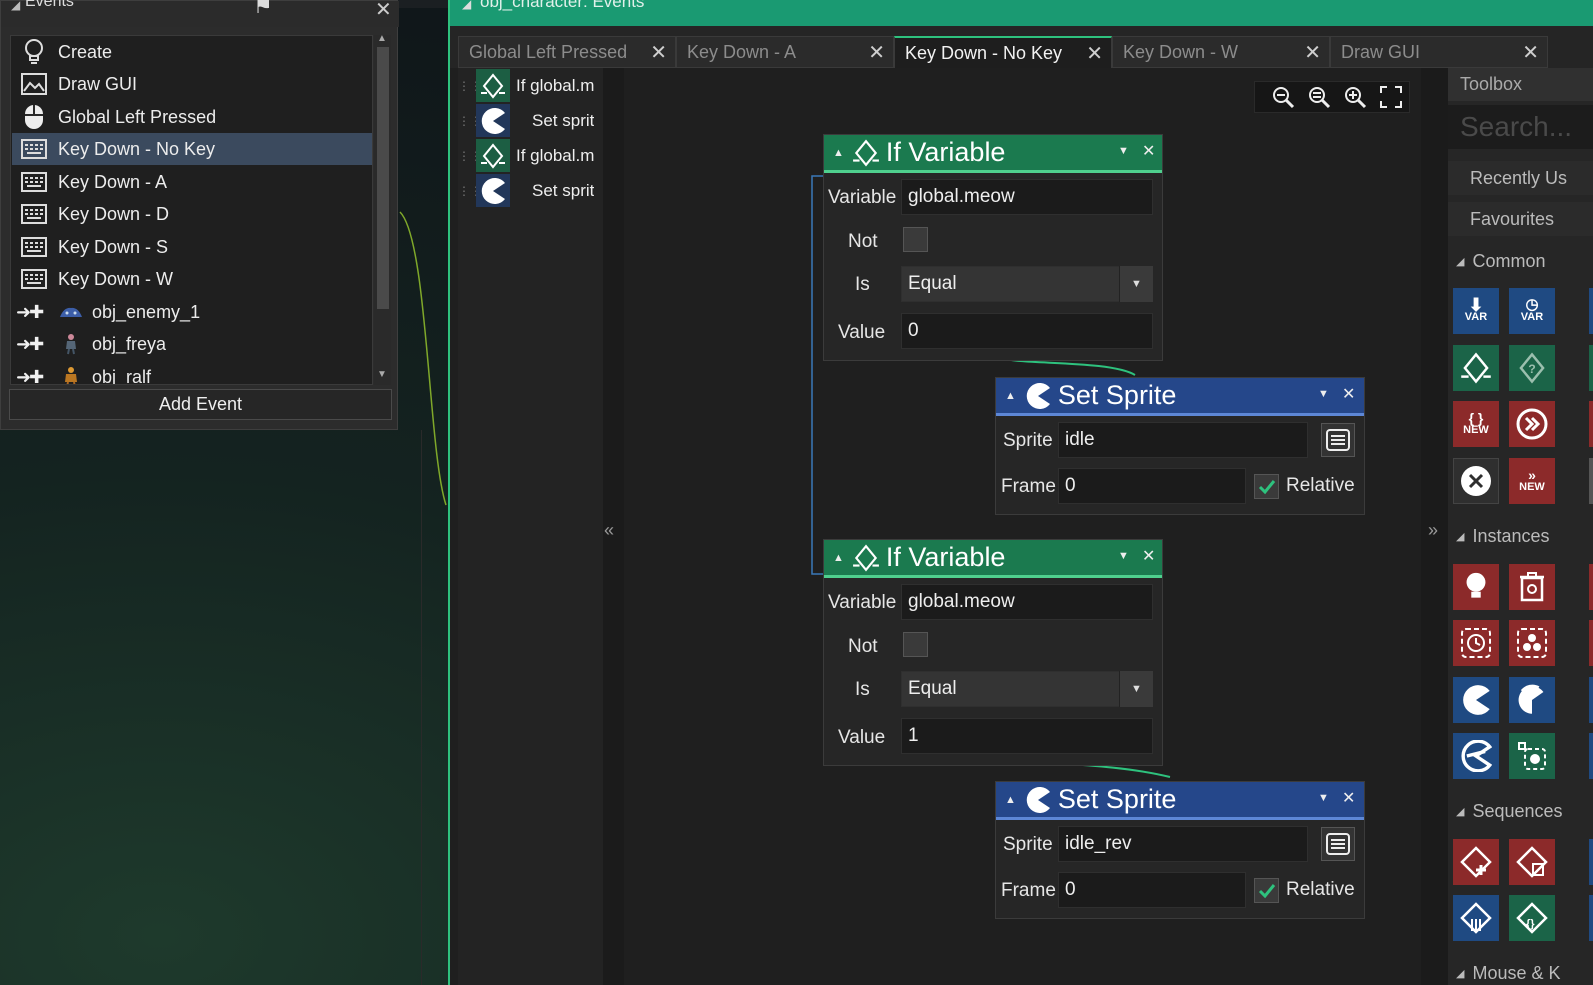 Image resolution: width=1593 pixels, height=985 pixels. What do you see at coordinates (1433, 530) in the screenshot?
I see `collapse-right-button: »` at bounding box center [1433, 530].